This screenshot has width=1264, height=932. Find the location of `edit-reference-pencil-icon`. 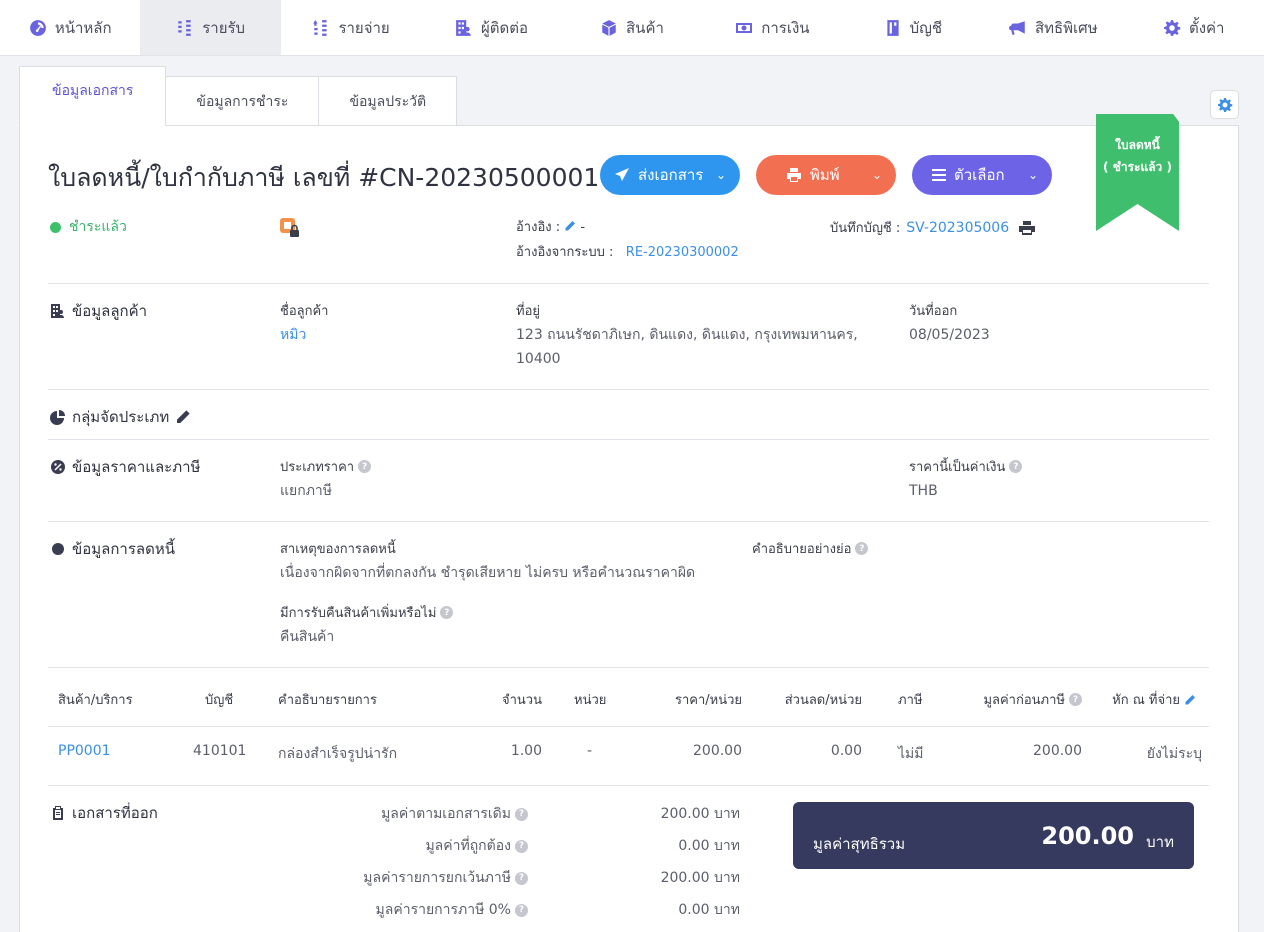

edit-reference-pencil-icon is located at coordinates (570, 228).